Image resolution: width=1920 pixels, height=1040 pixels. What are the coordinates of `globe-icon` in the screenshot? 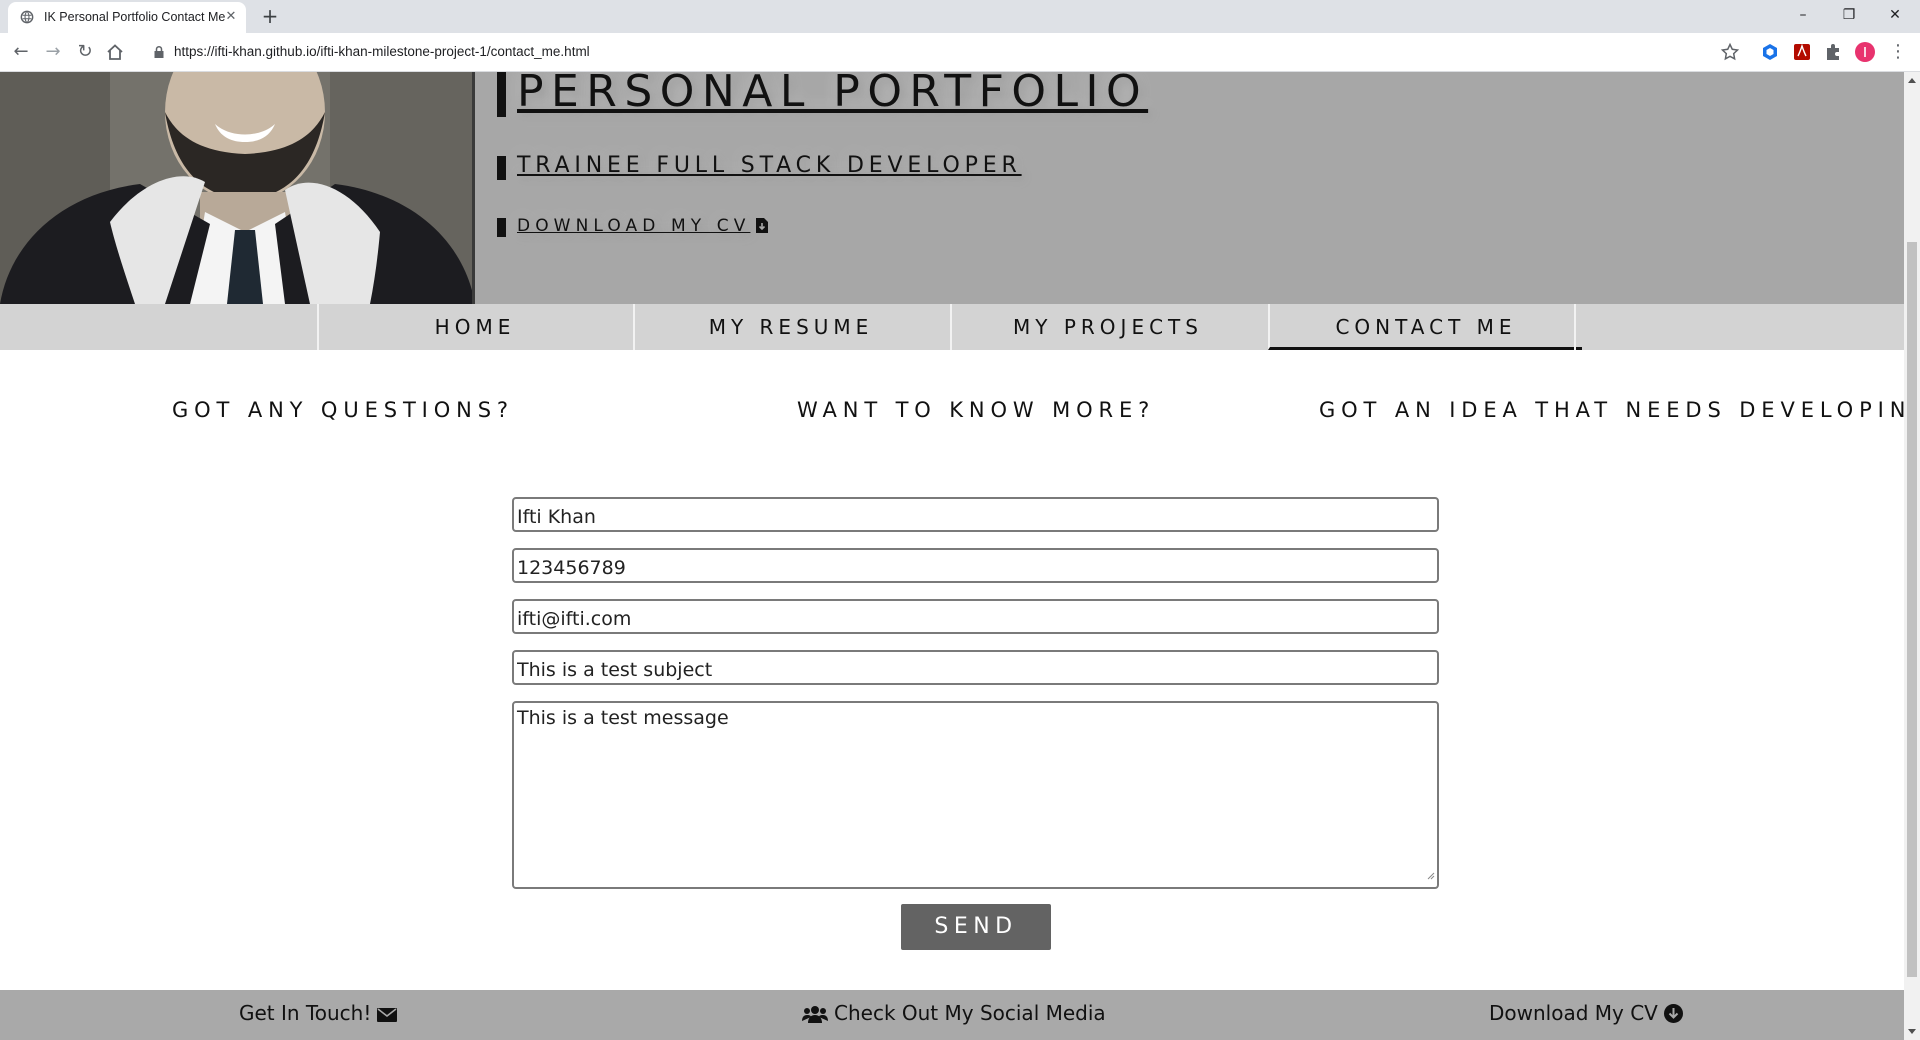 It's located at (27, 17).